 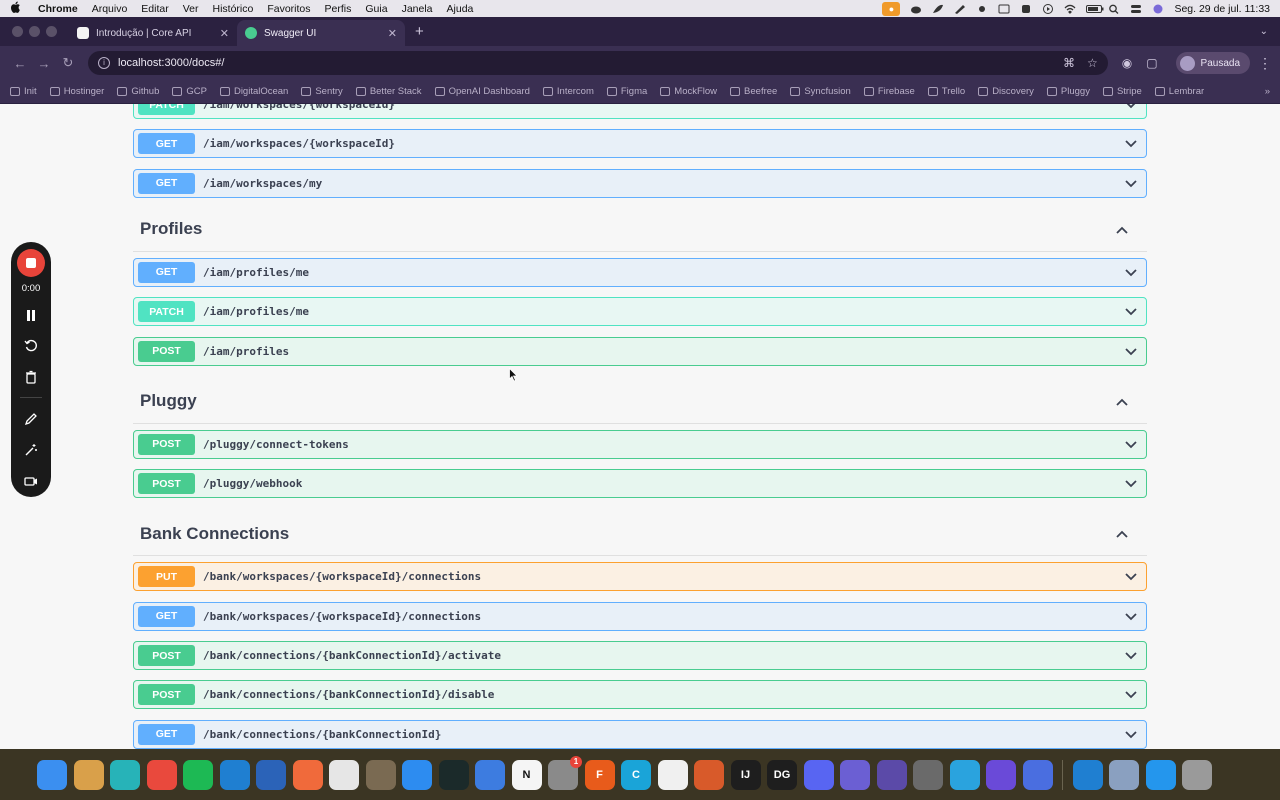 I want to click on dock-preview-icon, so click(x=1124, y=774).